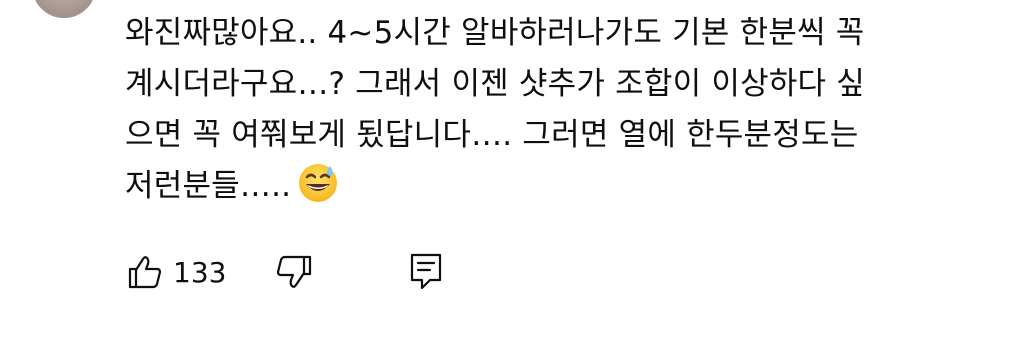 This screenshot has width=1024, height=340. I want to click on comment-text-line-1: 와진짜많아요.. 4~5시간 알바하러나가도 기본 한분씩 꼭, so click(495, 33).